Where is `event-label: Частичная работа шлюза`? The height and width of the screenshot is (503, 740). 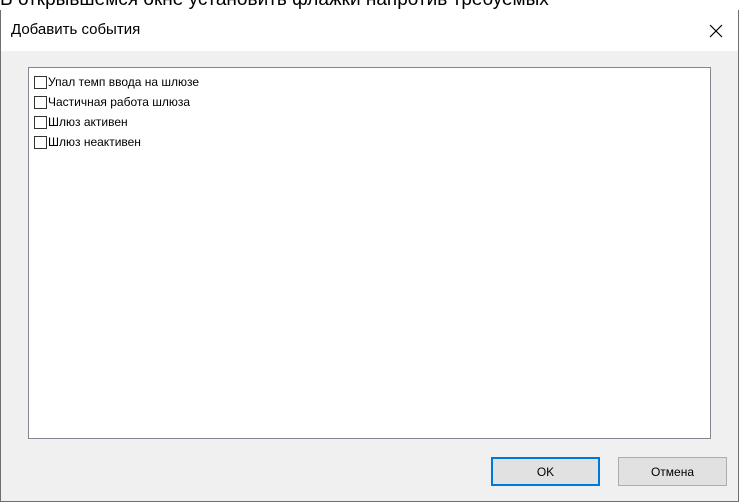 event-label: Частичная работа шлюза is located at coordinates (119, 102).